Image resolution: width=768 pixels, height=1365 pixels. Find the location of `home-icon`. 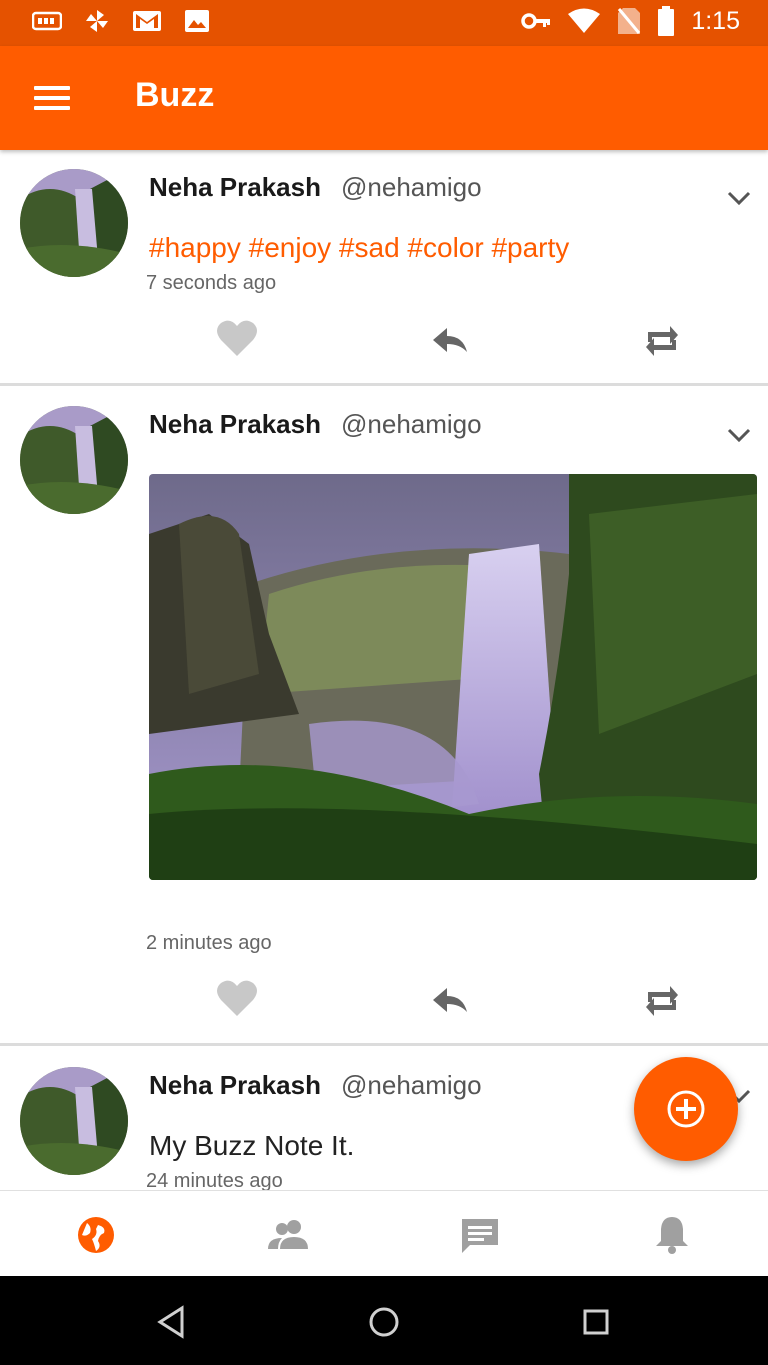

home-icon is located at coordinates (384, 1322).